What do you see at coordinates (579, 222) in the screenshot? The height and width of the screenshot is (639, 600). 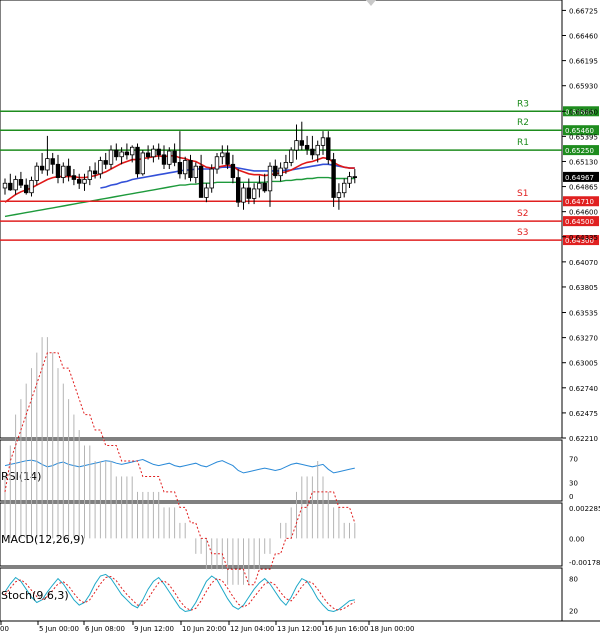 I see `level-price-label-s2: 0.64500` at bounding box center [579, 222].